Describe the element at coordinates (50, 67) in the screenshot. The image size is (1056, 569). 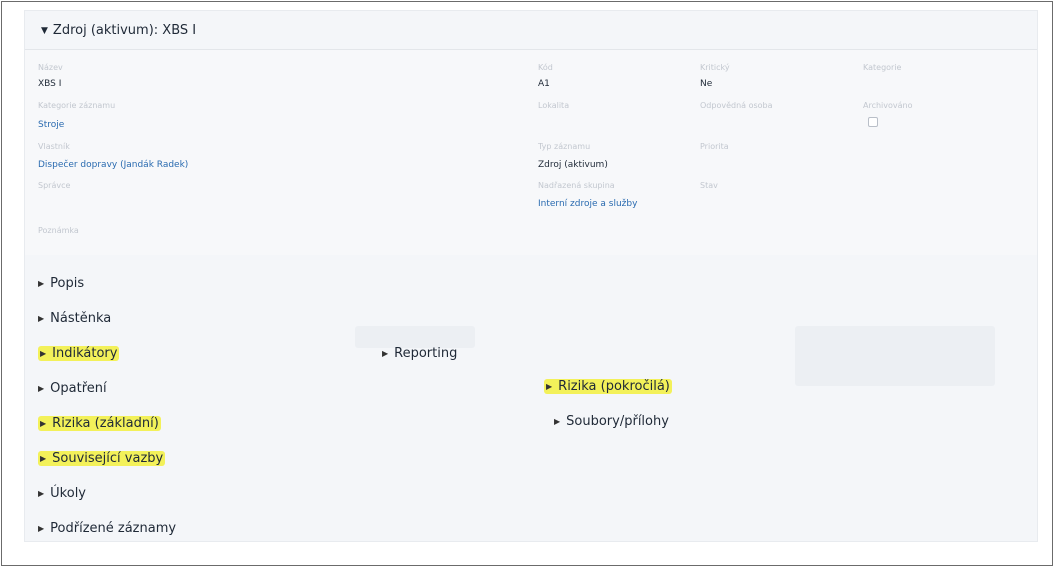
I see `name-label: Název` at that location.